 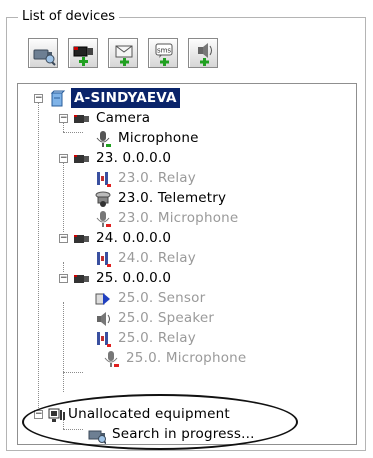 I want to click on tree-label-speaker-25: 25.0. Speaker, so click(x=166, y=318).